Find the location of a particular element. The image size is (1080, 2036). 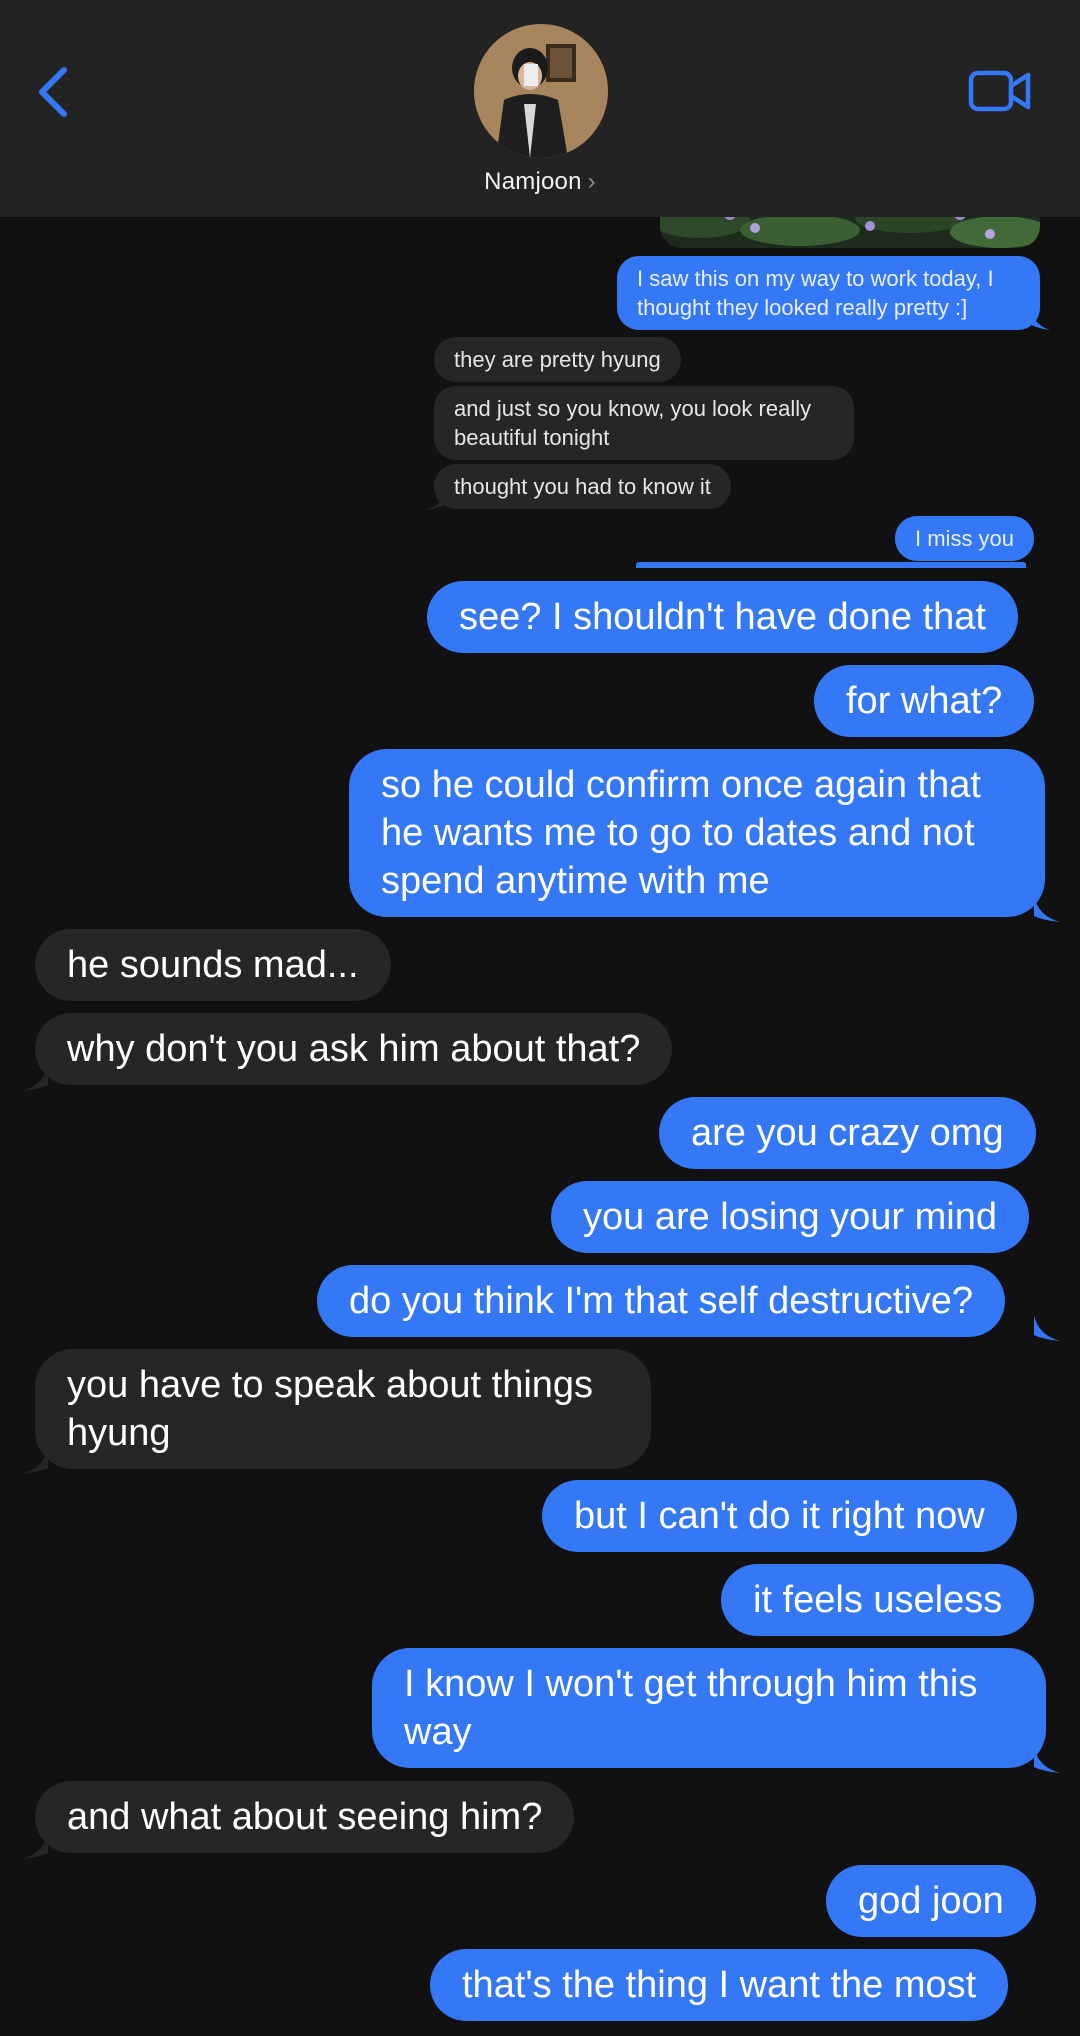

message-bubble-outgoing: but I can't do it right now is located at coordinates (779, 1516).